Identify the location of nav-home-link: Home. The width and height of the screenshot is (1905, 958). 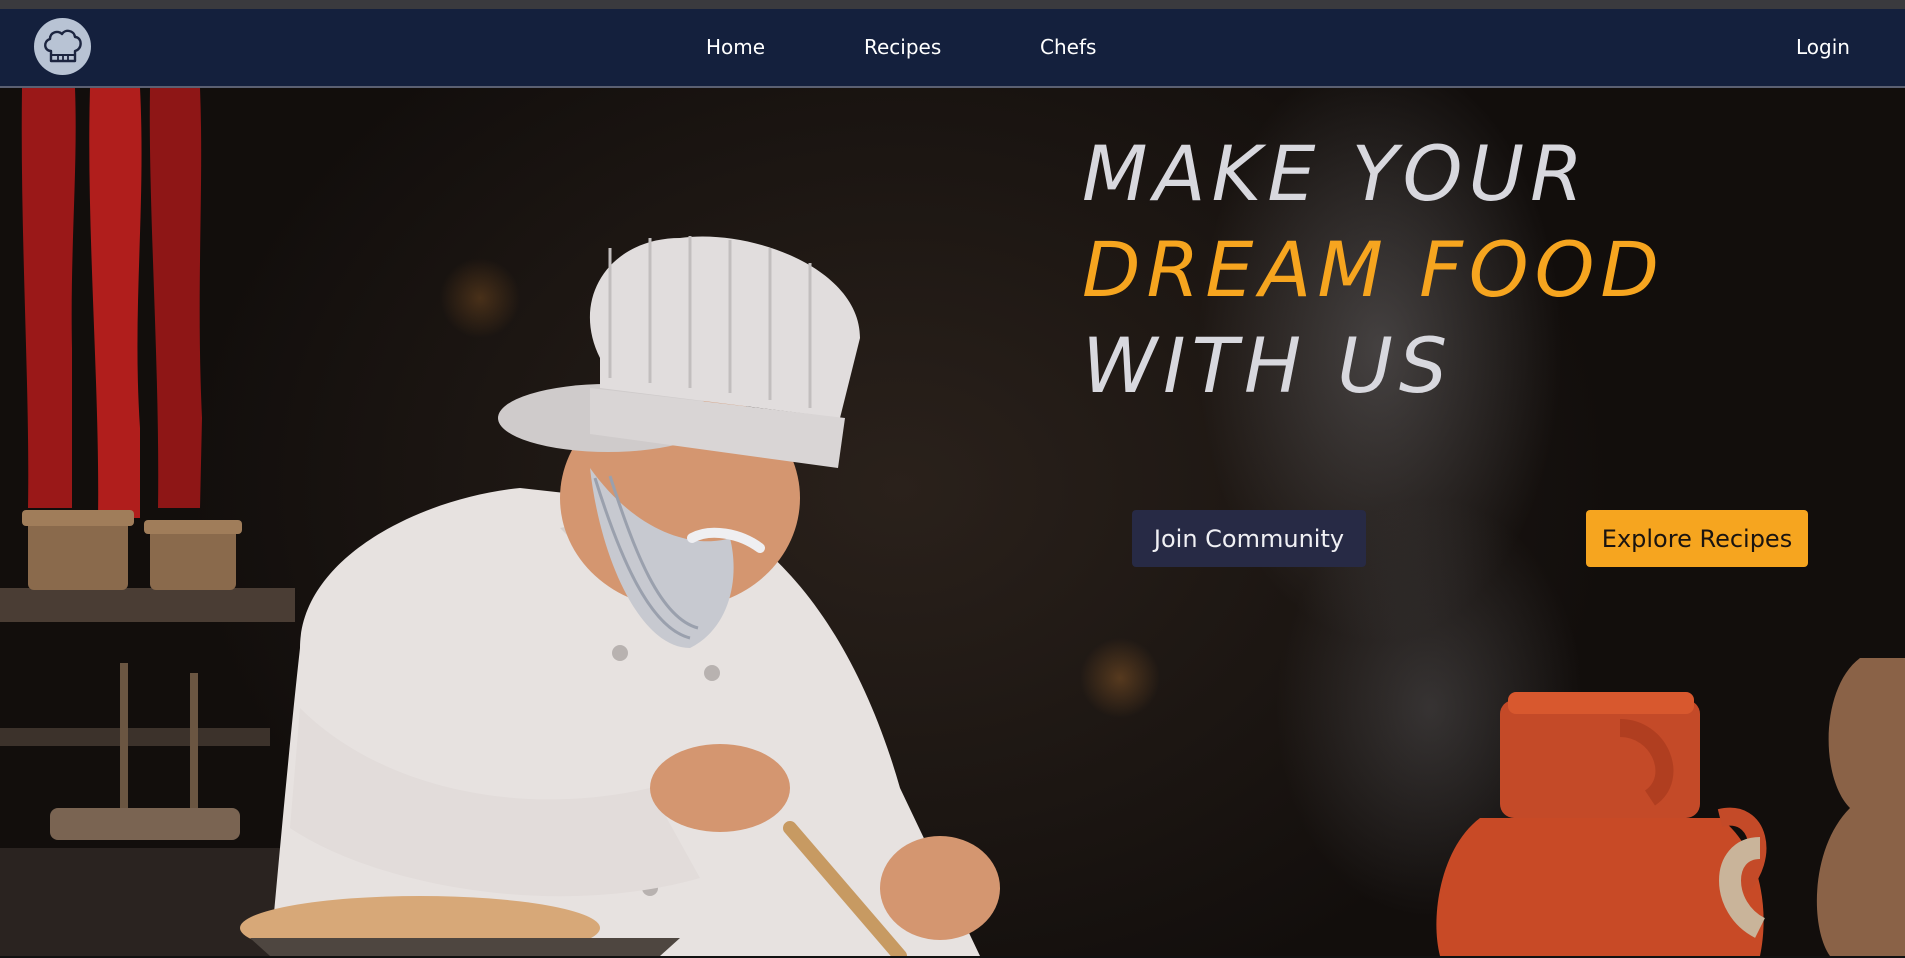
(735, 47).